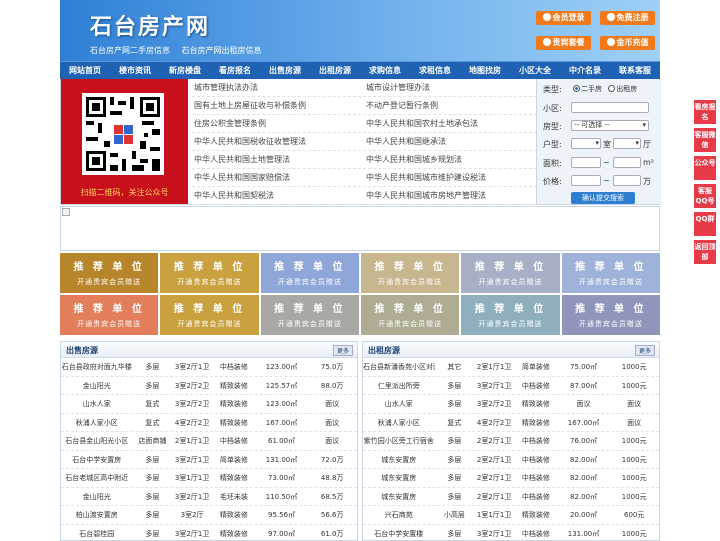 This screenshot has height=541, width=720. What do you see at coordinates (705, 224) in the screenshot?
I see `side-button-4: QQ群` at bounding box center [705, 224].